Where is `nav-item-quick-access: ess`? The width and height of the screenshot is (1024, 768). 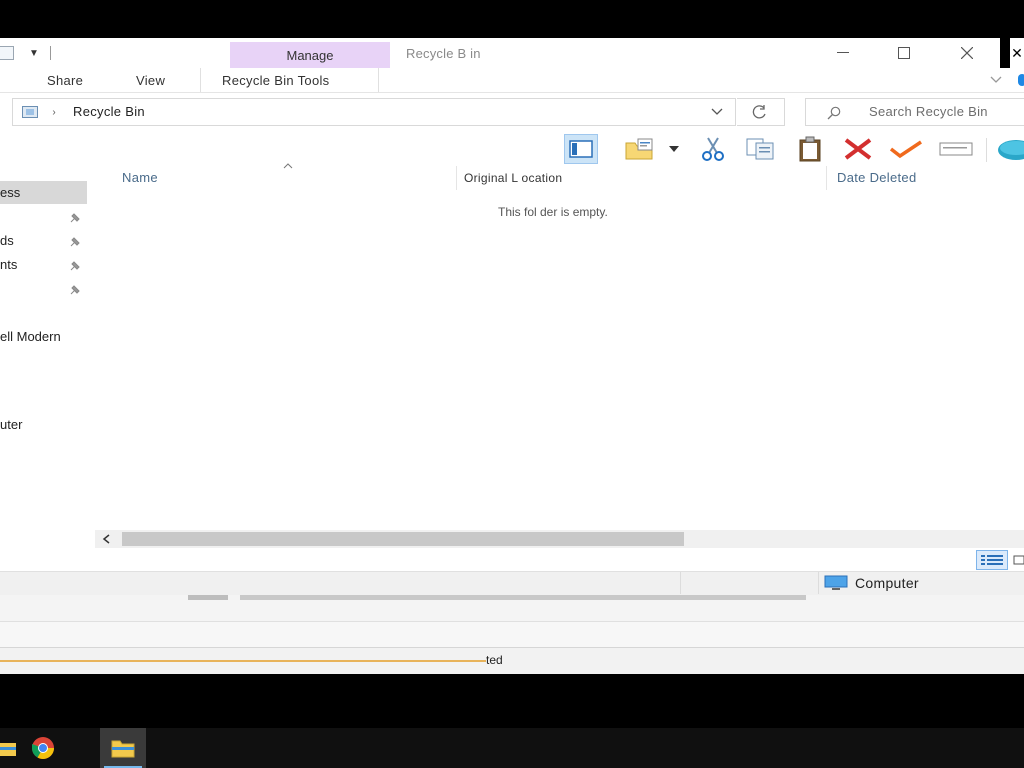 nav-item-quick-access: ess is located at coordinates (10, 192).